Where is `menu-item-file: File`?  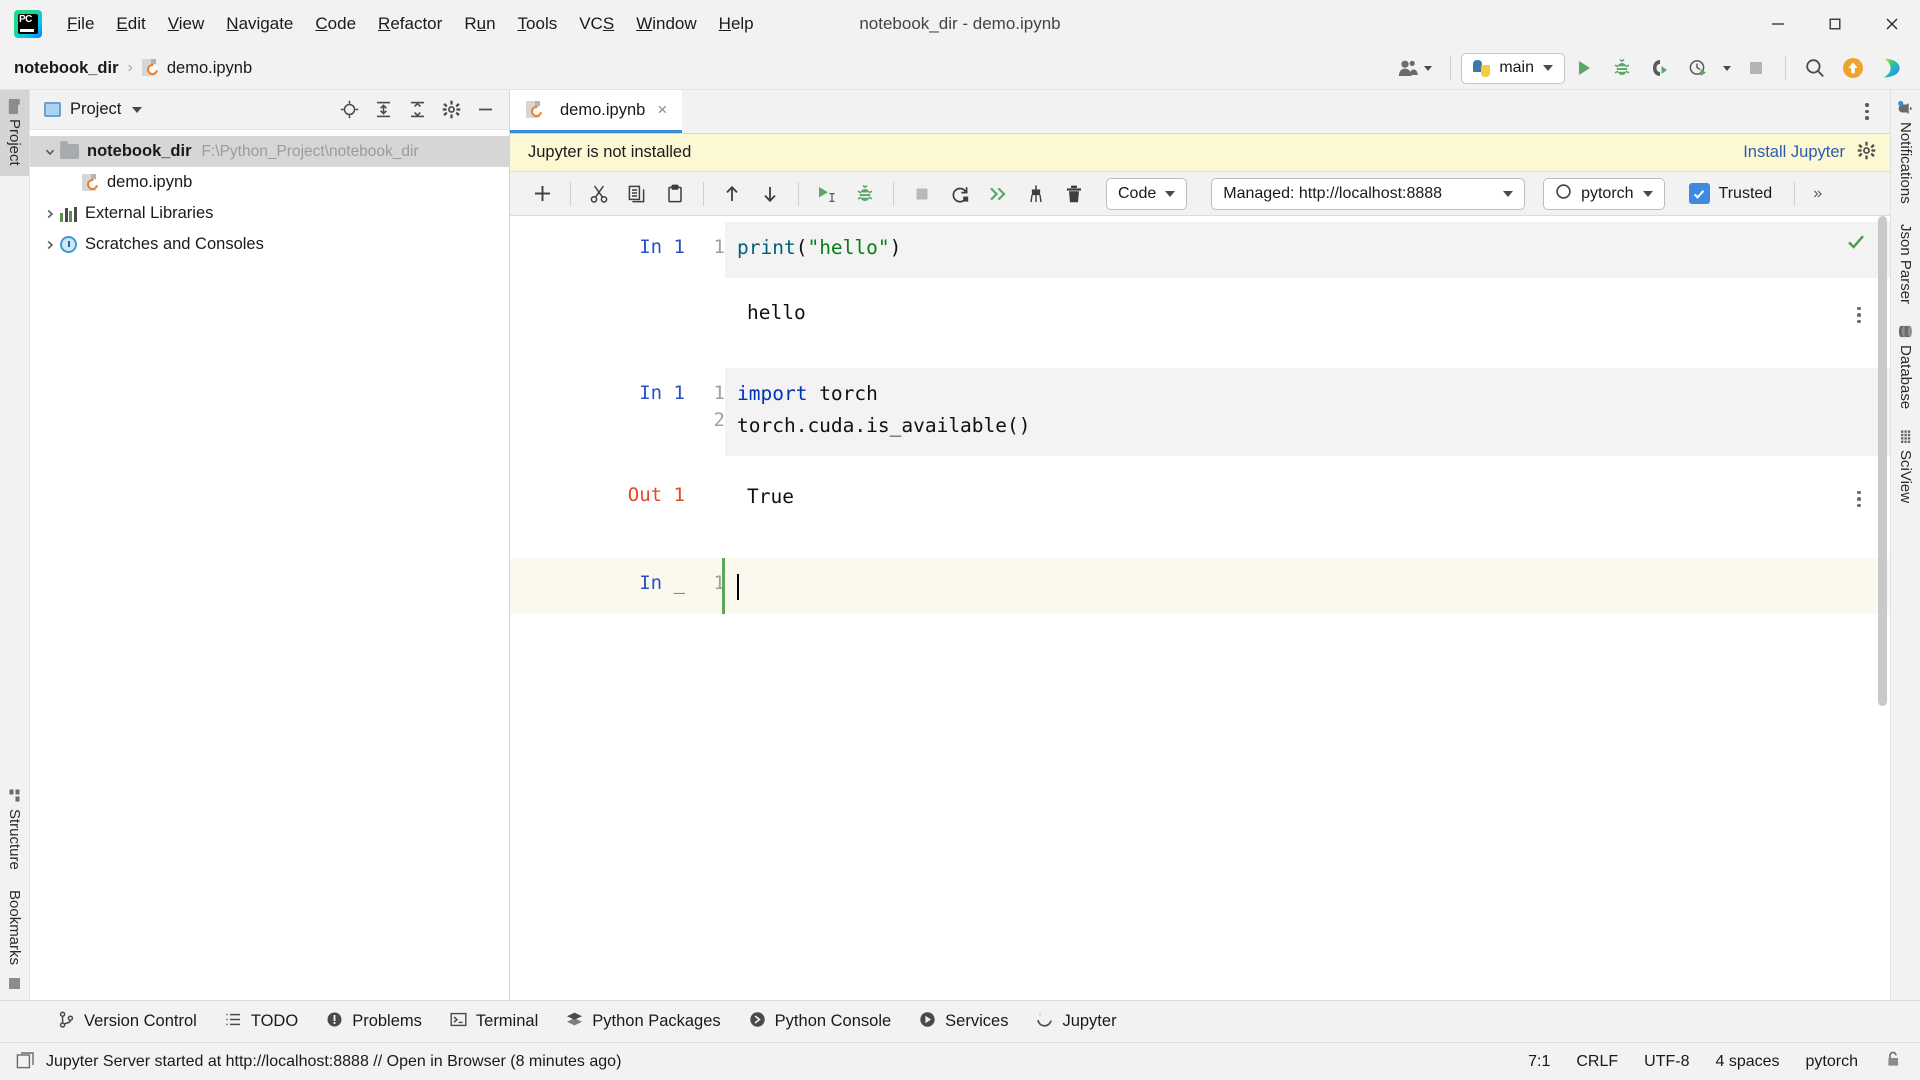 menu-item-file: File is located at coordinates (80, 24).